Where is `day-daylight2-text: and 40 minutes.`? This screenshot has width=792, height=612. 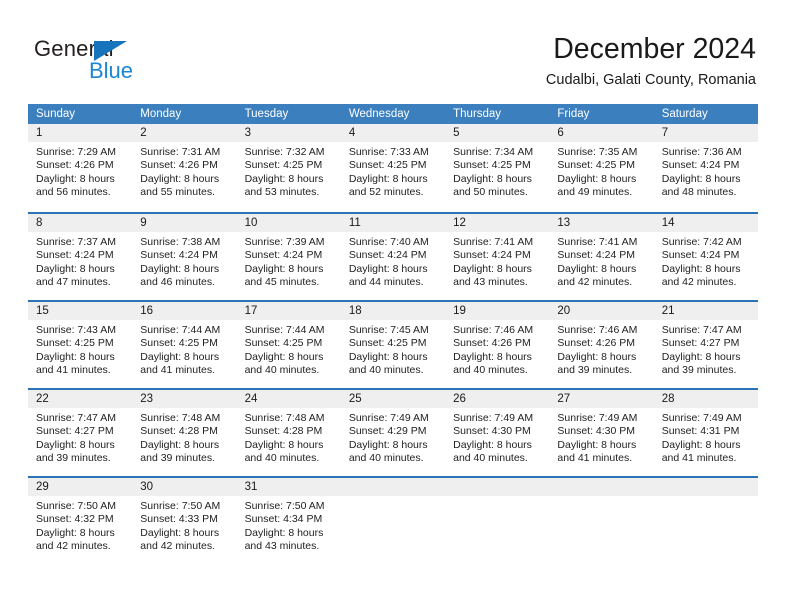
day-daylight2-text: and 40 minutes. is located at coordinates (490, 457).